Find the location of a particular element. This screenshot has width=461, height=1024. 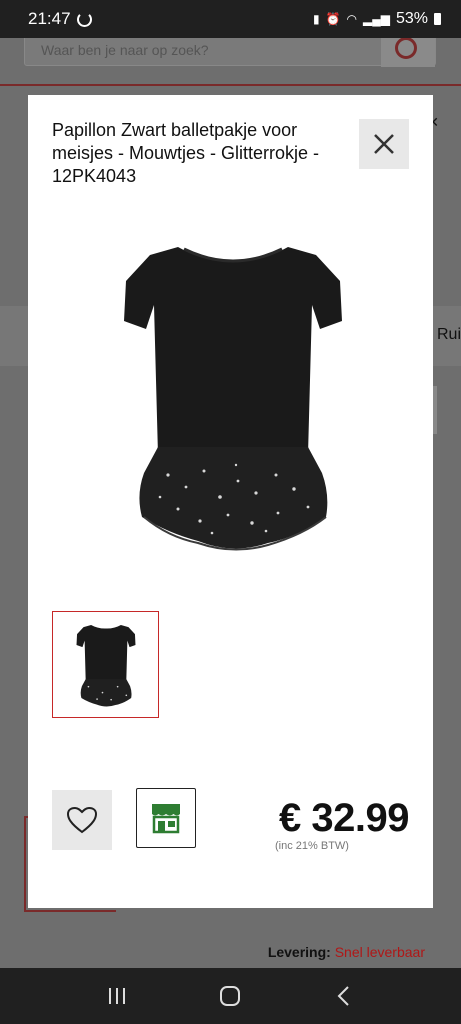

search-icon is located at coordinates (406, 48).